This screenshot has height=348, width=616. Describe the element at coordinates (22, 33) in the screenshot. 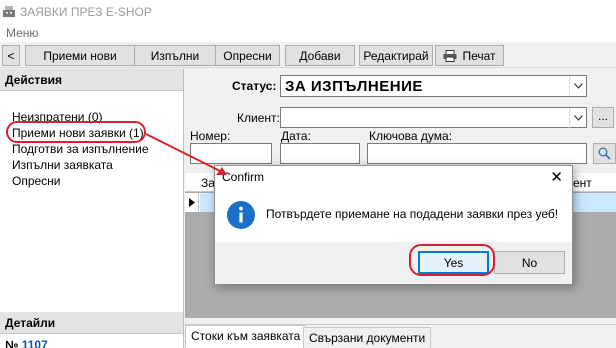

I see `menu-item-menu: Меню` at that location.